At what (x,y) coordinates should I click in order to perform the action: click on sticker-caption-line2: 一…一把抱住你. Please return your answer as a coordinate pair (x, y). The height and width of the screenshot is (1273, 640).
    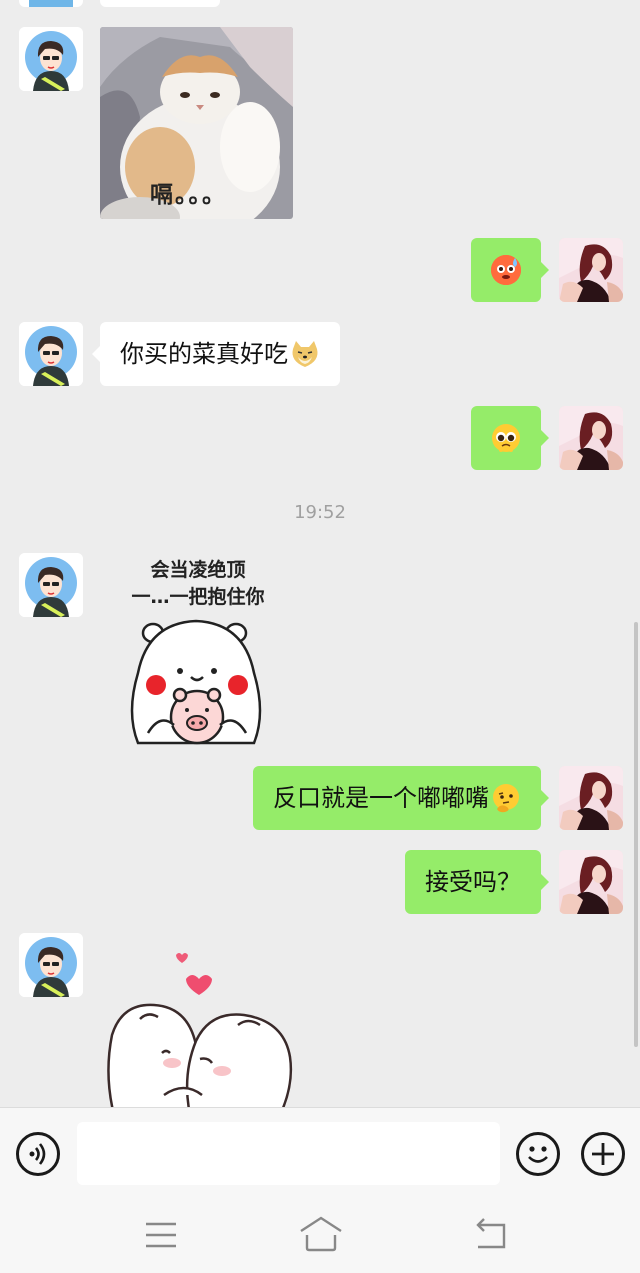
    Looking at the image, I should click on (198, 597).